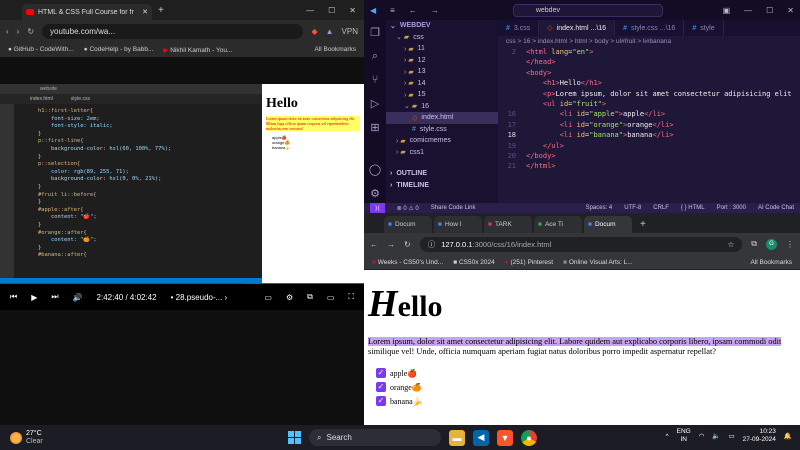  I want to click on windows-start-icon, so click(294, 437).